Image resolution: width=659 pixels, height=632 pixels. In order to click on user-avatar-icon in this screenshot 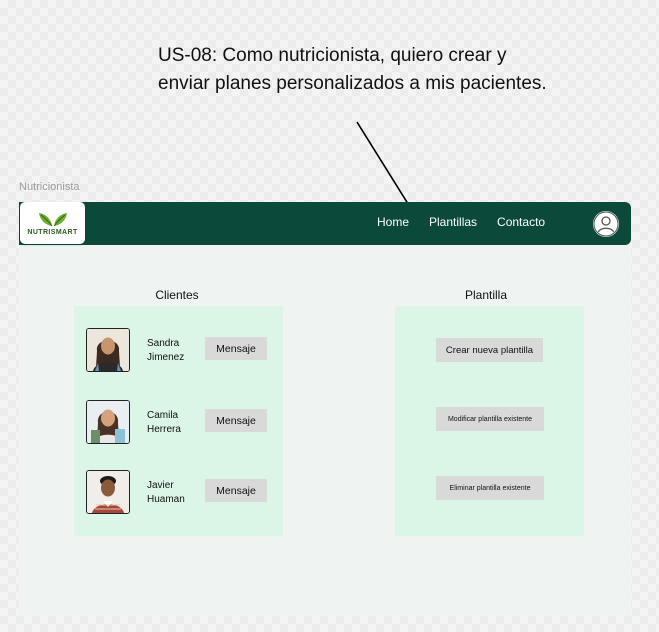, I will do `click(606, 224)`.